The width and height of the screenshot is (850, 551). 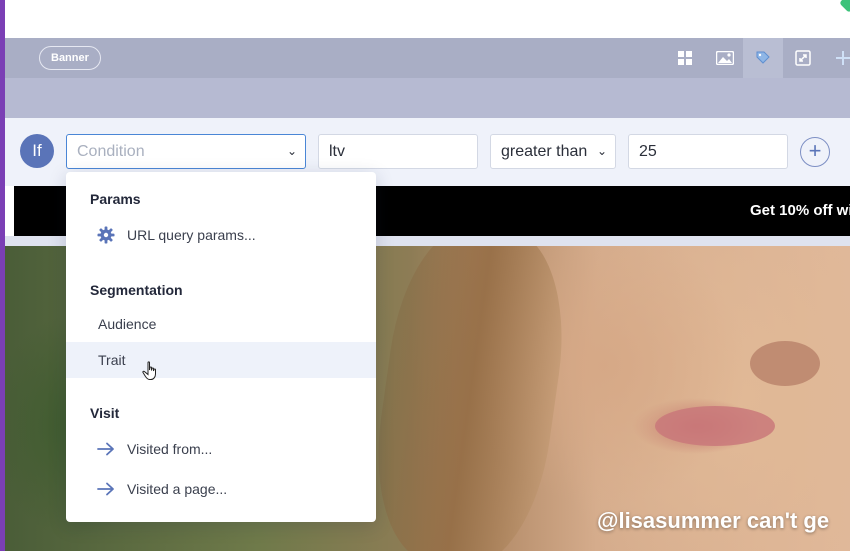 What do you see at coordinates (127, 324) in the screenshot?
I see `menu-item-label: Audience` at bounding box center [127, 324].